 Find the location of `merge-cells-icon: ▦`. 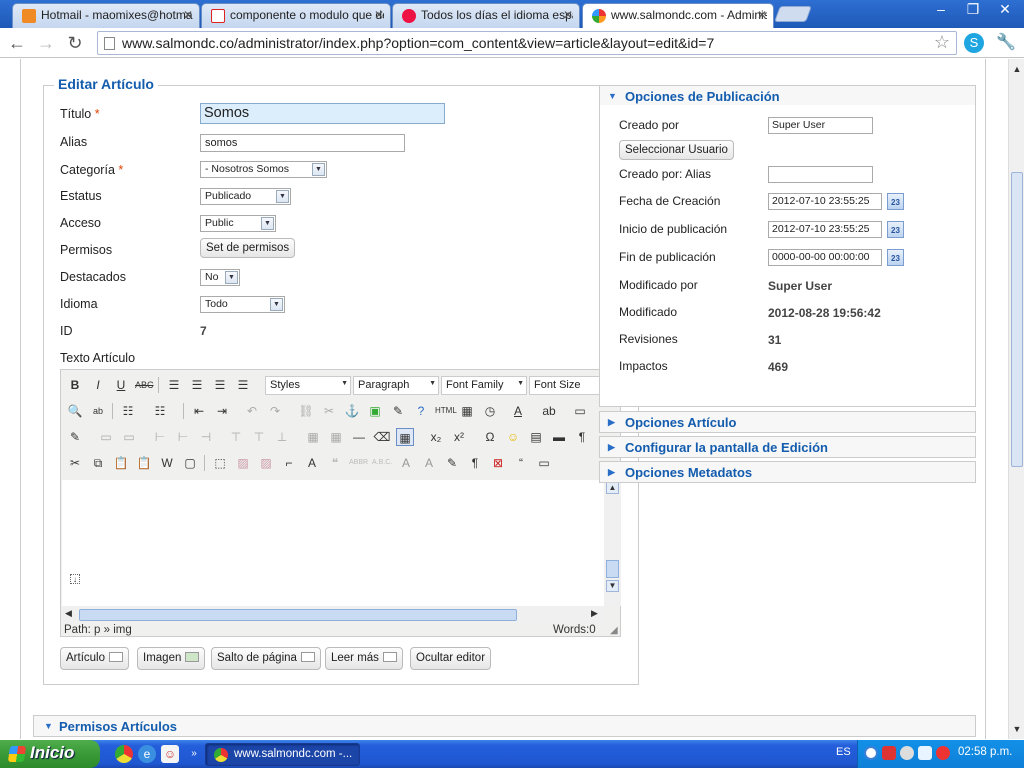

merge-cells-icon: ▦ is located at coordinates (336, 437).